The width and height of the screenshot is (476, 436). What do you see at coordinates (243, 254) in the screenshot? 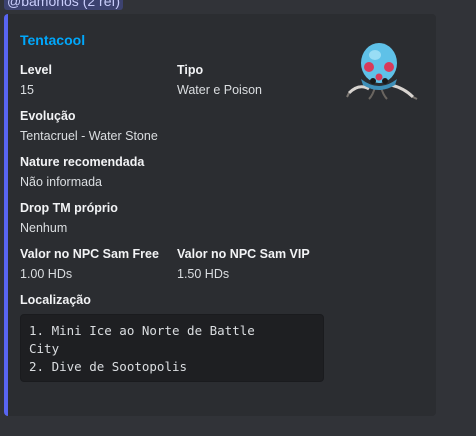
I see `field-npc-vip-name: Valor no NPC Sam VIP` at bounding box center [243, 254].